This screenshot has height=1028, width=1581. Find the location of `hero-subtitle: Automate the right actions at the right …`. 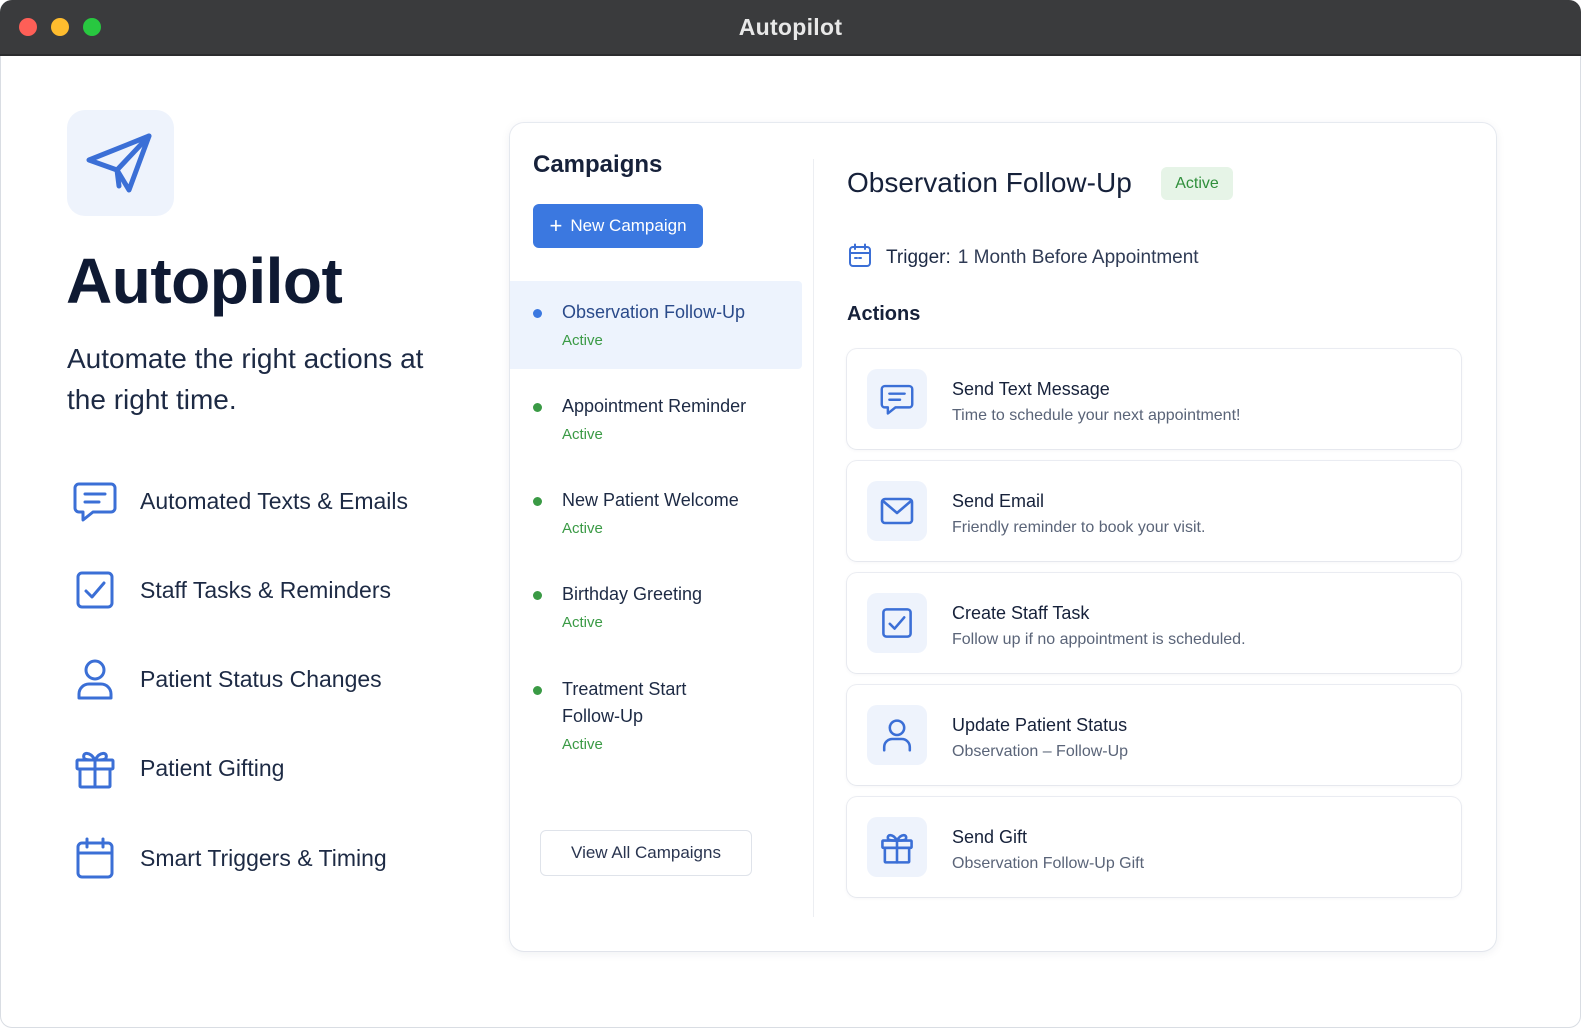

hero-subtitle: Automate the right actions at the right … is located at coordinates (245, 379).